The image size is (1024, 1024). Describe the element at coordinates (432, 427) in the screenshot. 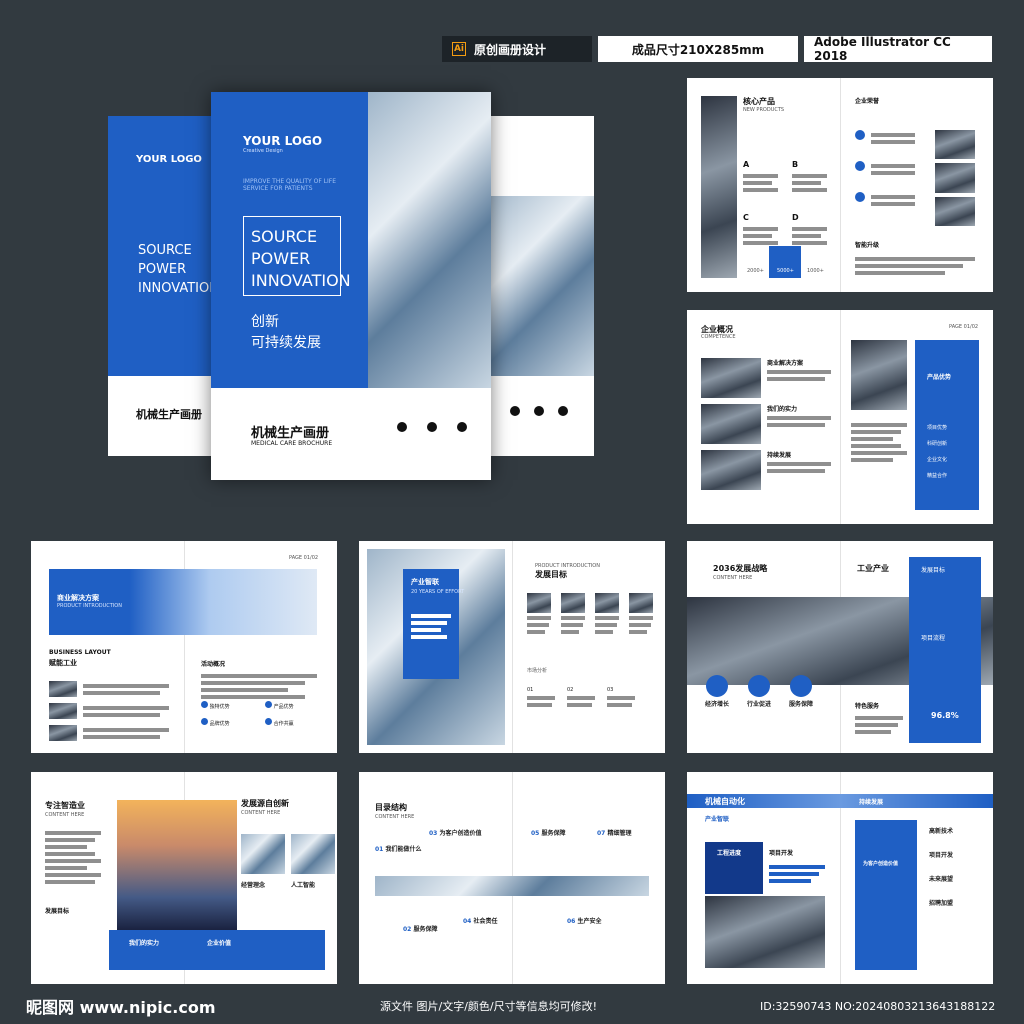

I see `email-icon` at that location.